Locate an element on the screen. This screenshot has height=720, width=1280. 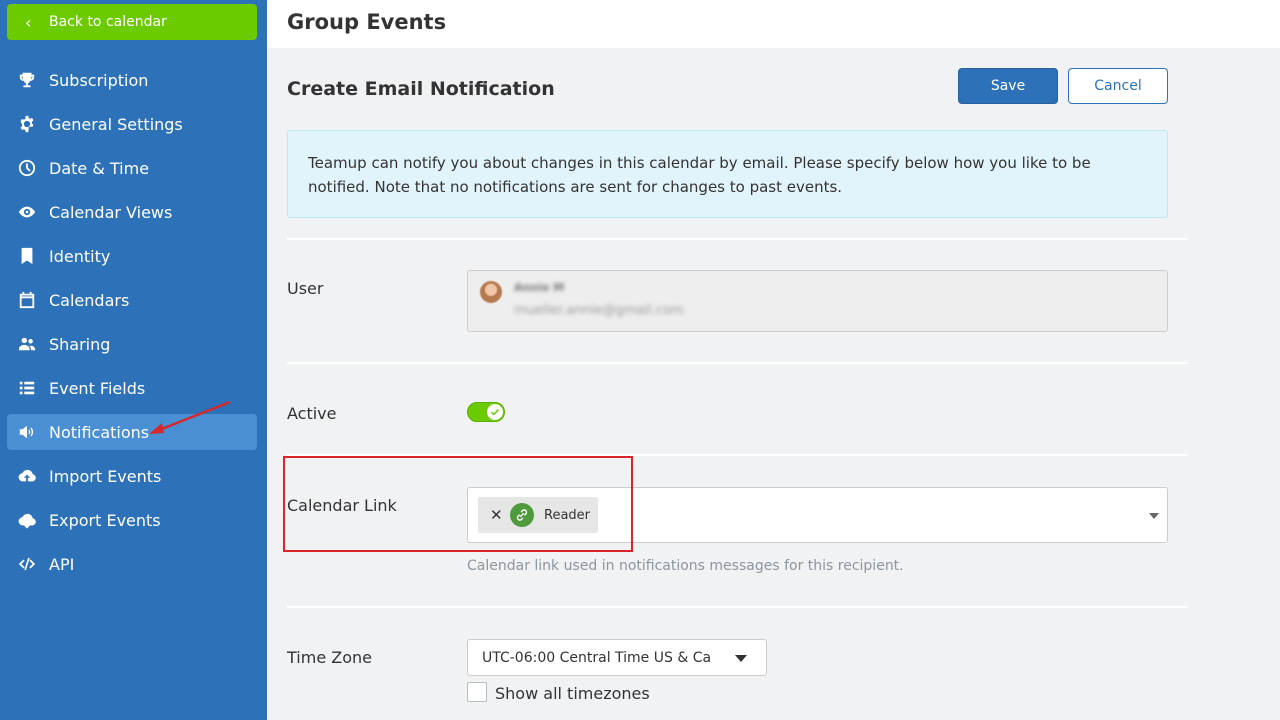
sidebar-item-import-events: Import Events is located at coordinates (132, 476).